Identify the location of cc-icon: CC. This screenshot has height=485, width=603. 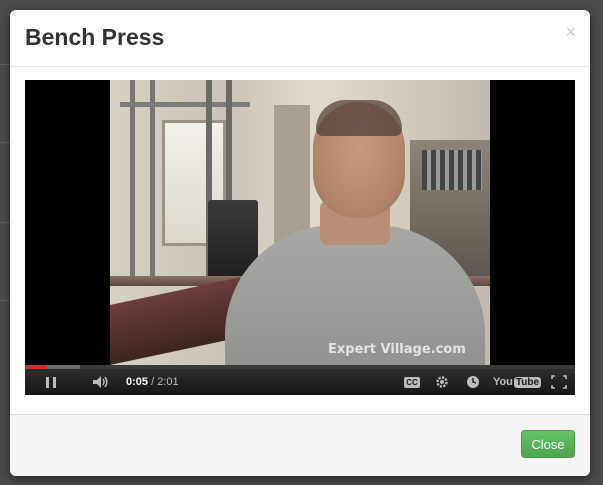
(412, 382).